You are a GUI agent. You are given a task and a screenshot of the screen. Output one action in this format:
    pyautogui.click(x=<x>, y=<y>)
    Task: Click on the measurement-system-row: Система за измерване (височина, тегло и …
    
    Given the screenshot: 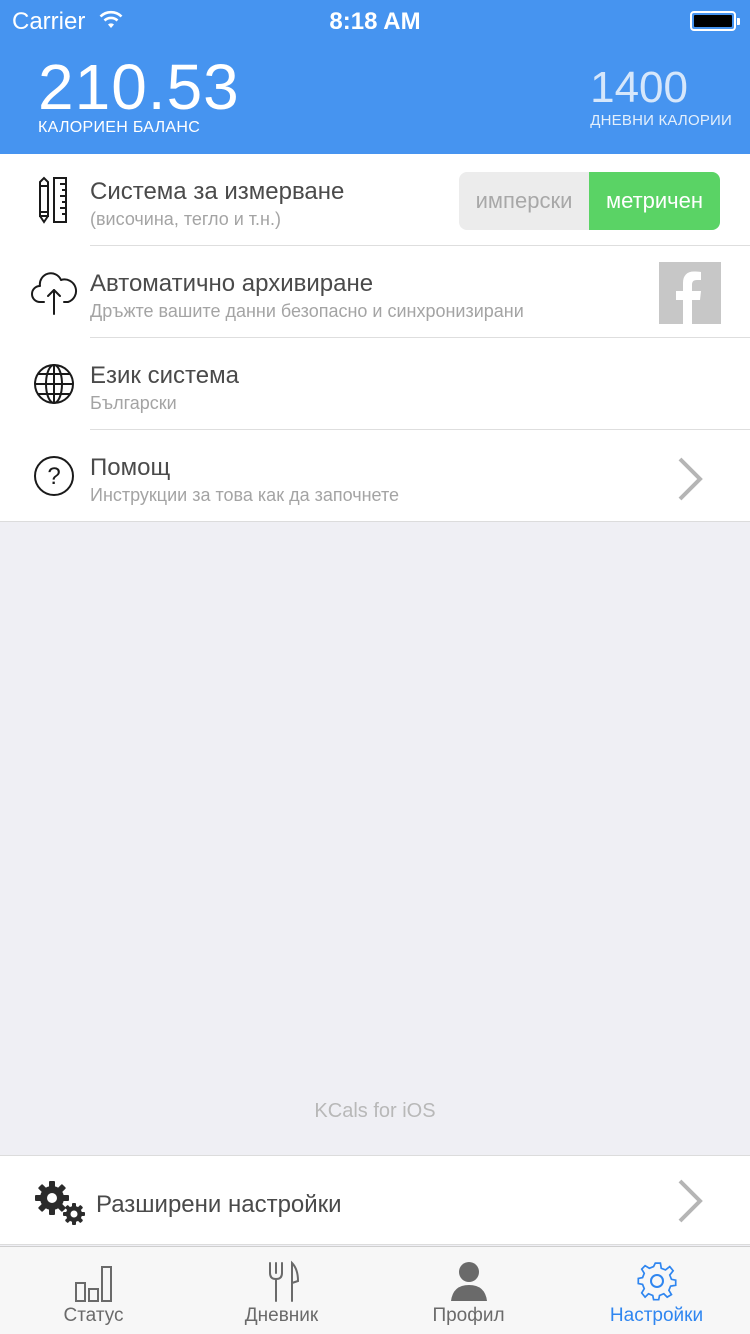 What is the action you would take?
    pyautogui.click(x=375, y=200)
    